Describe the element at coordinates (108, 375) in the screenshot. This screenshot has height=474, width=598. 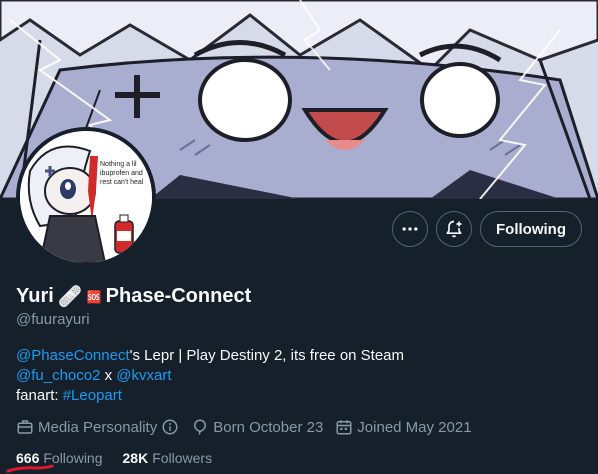
I see `bio-connector: x` at that location.